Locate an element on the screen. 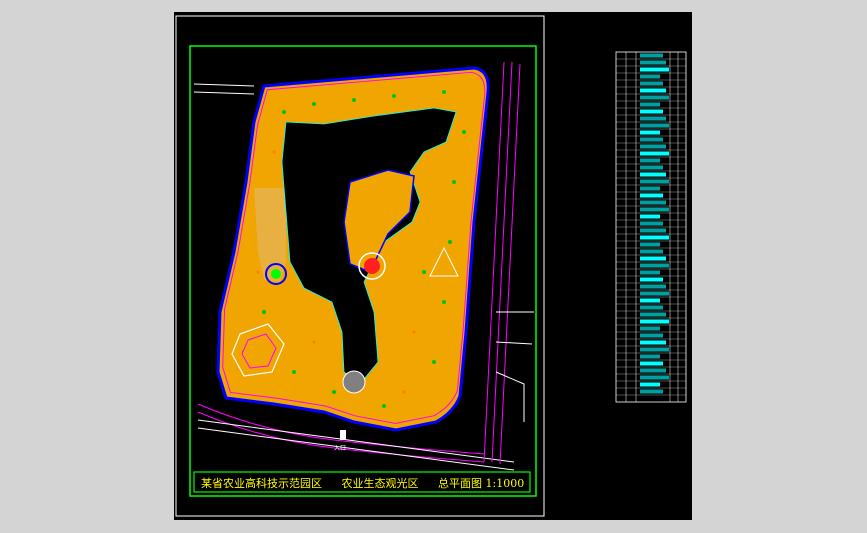  title-sheet: 总平面图 1:1000 is located at coordinates (481, 483).